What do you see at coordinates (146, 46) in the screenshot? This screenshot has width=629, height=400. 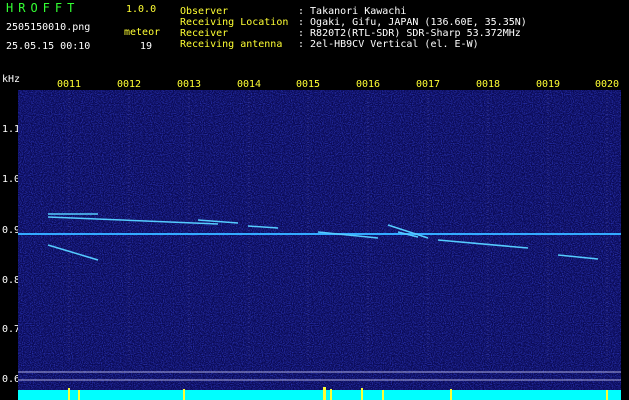 I see `meteor-count: 19` at bounding box center [146, 46].